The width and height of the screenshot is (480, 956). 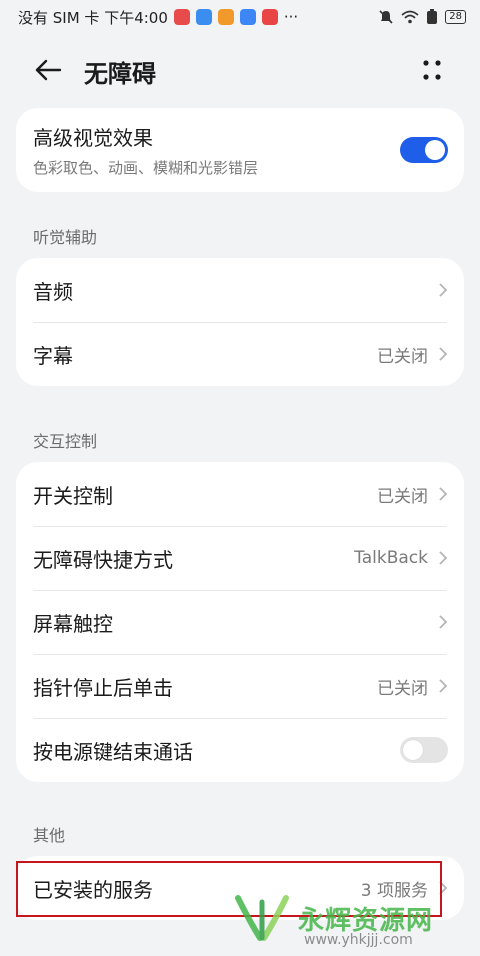 What do you see at coordinates (455, 17) in the screenshot?
I see `battery-icon: 28` at bounding box center [455, 17].